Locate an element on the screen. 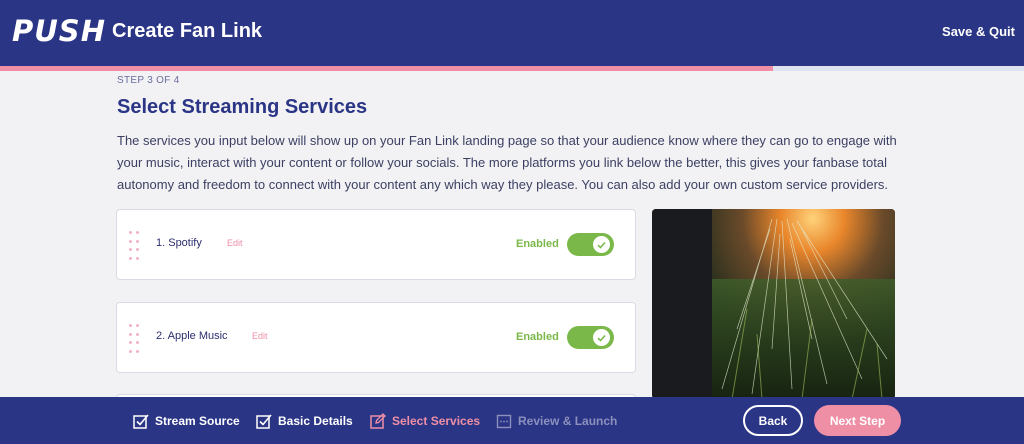  save-and-quit-link: Save & Quit is located at coordinates (978, 31).